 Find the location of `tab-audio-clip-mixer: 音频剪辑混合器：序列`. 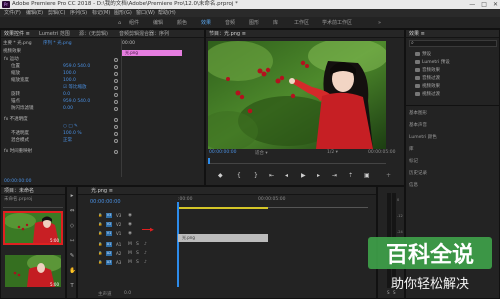

tab-audio-clip-mixer: 音频剪辑混合器：序列 is located at coordinates (144, 33).